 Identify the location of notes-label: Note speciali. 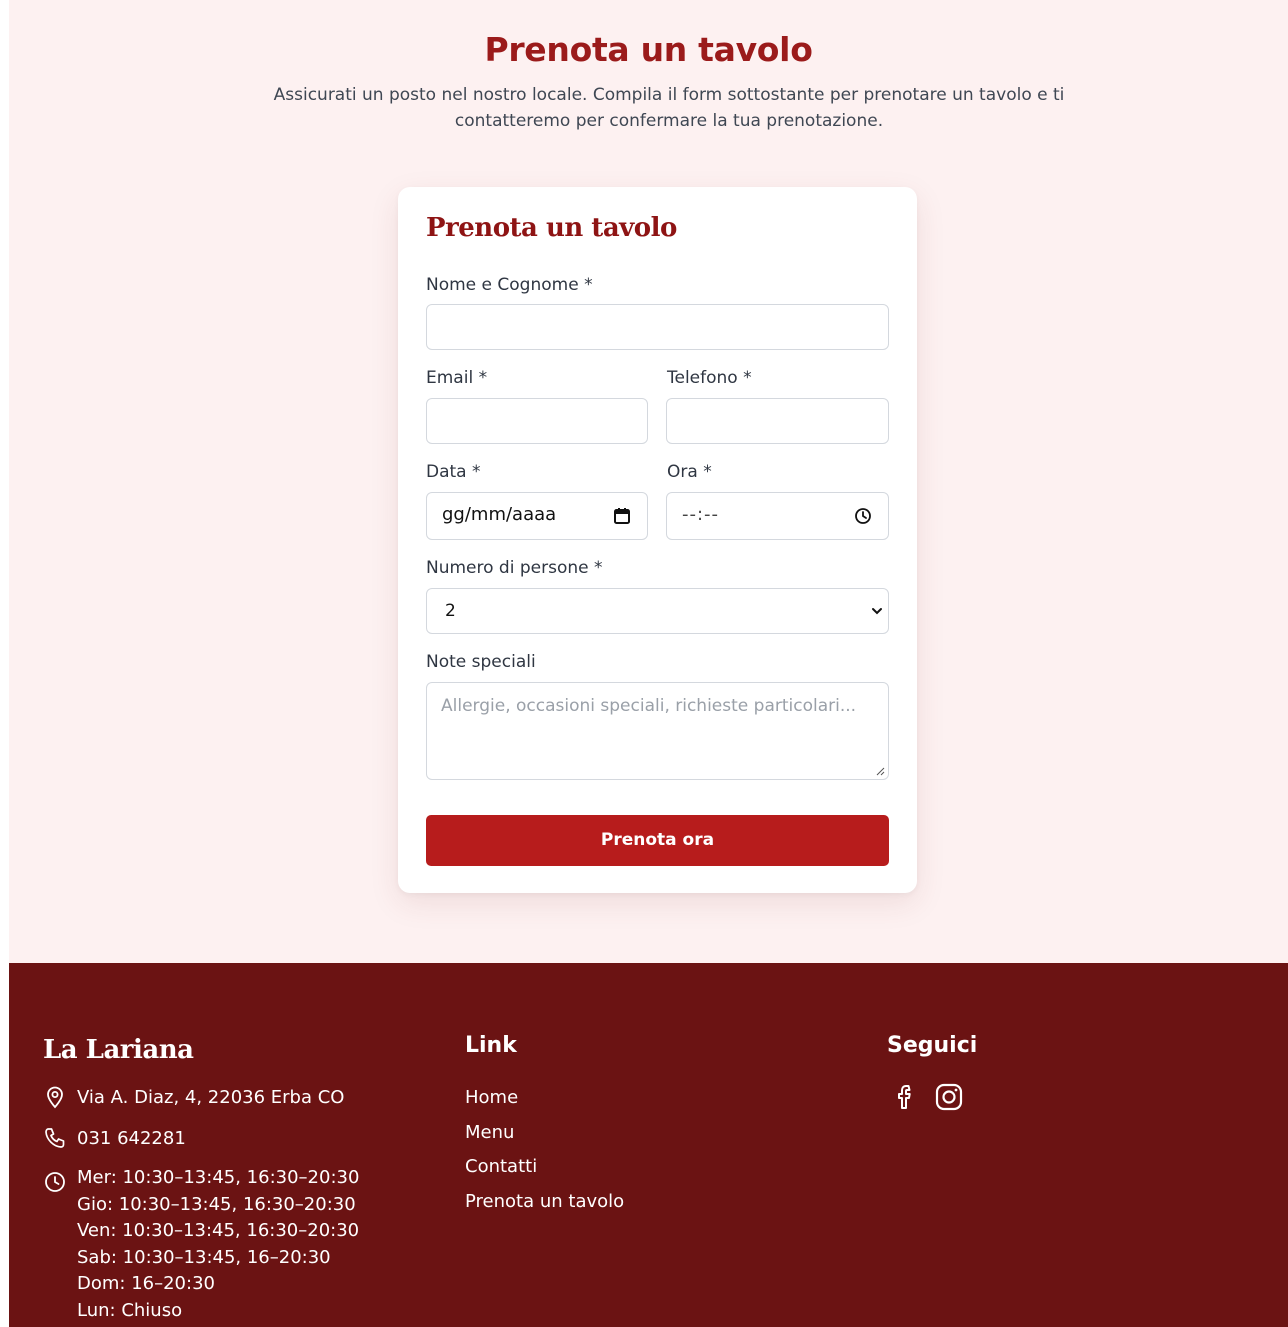
(481, 662).